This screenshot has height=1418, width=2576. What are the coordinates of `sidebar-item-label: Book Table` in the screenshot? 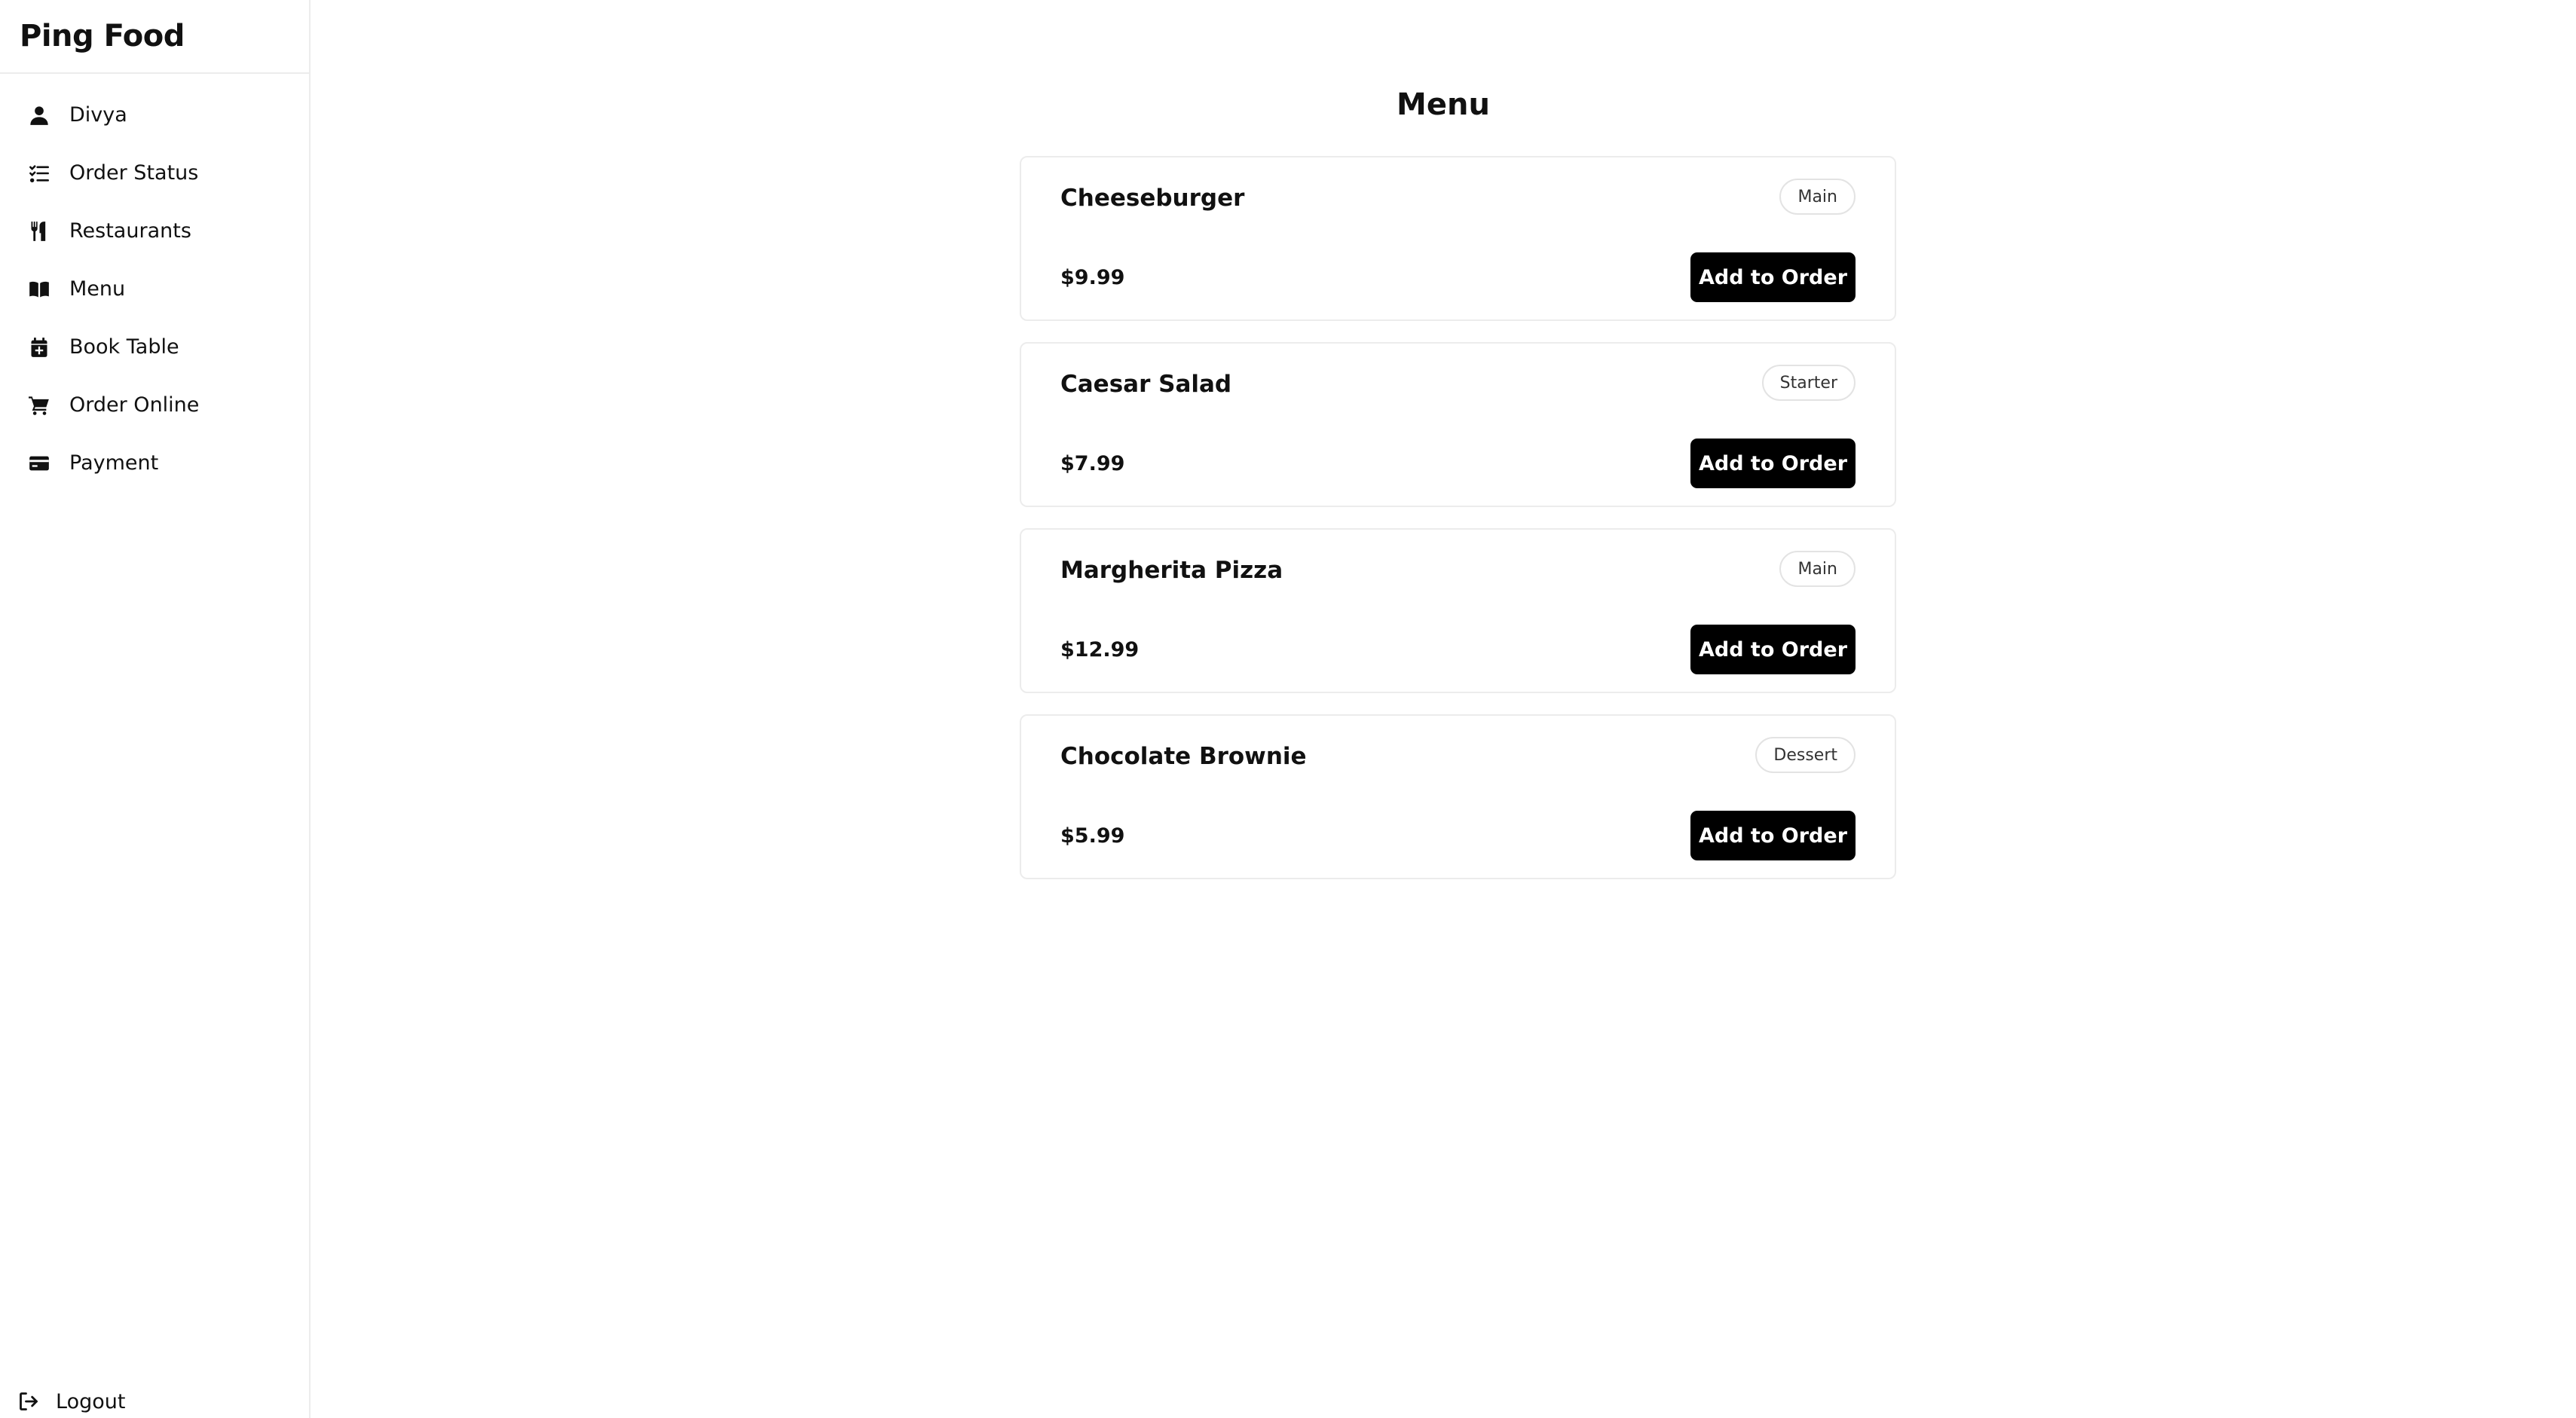 It's located at (124, 347).